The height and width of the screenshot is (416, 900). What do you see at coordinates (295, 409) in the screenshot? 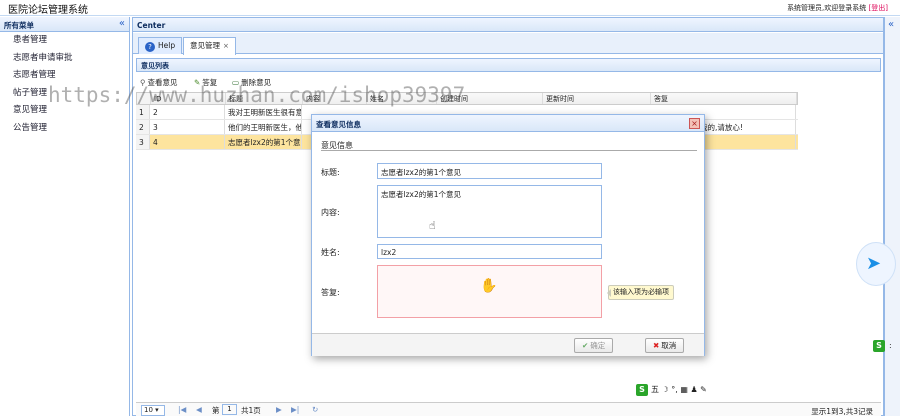
I see `last-page-icon: ▶|` at bounding box center [295, 409].